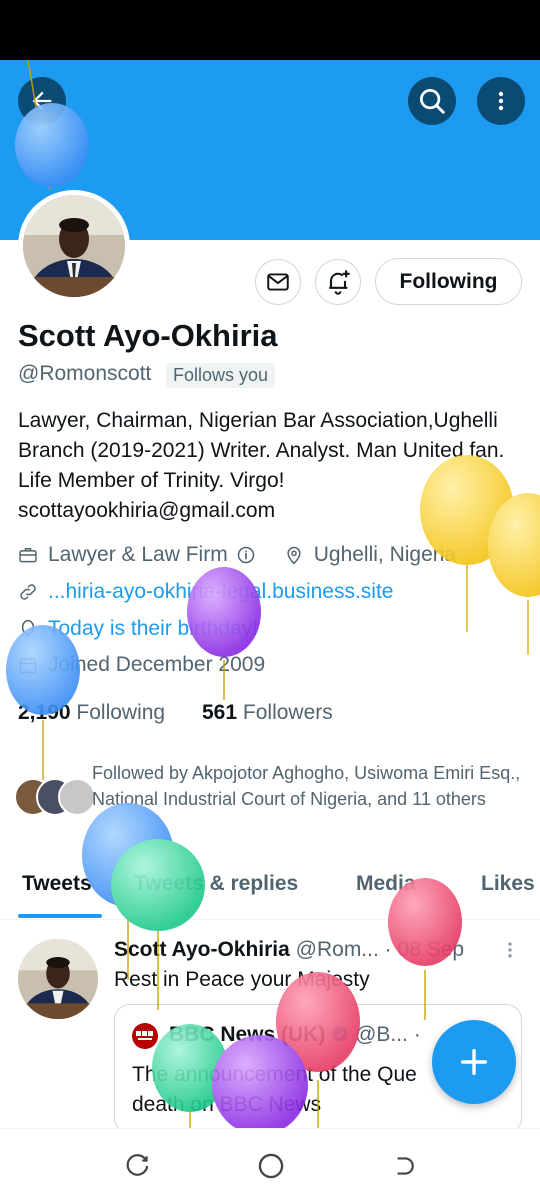 The image size is (540, 1201). Describe the element at coordinates (28, 555) in the screenshot. I see `briefcase-icon` at that location.